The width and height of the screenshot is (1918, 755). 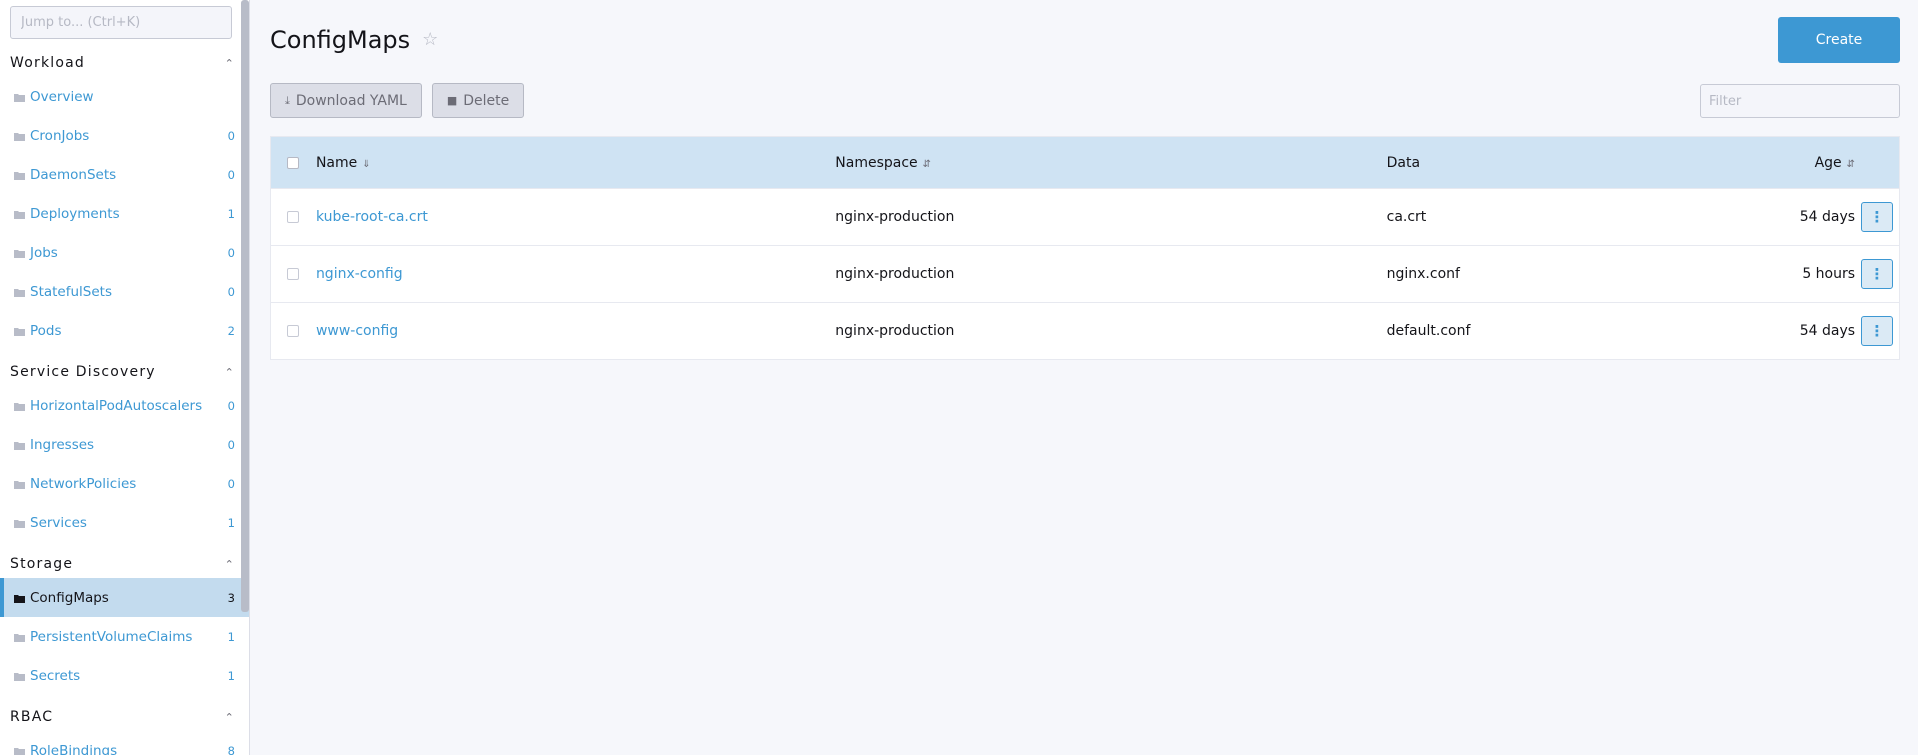 What do you see at coordinates (1828, 162) in the screenshot?
I see `column-label: Age` at bounding box center [1828, 162].